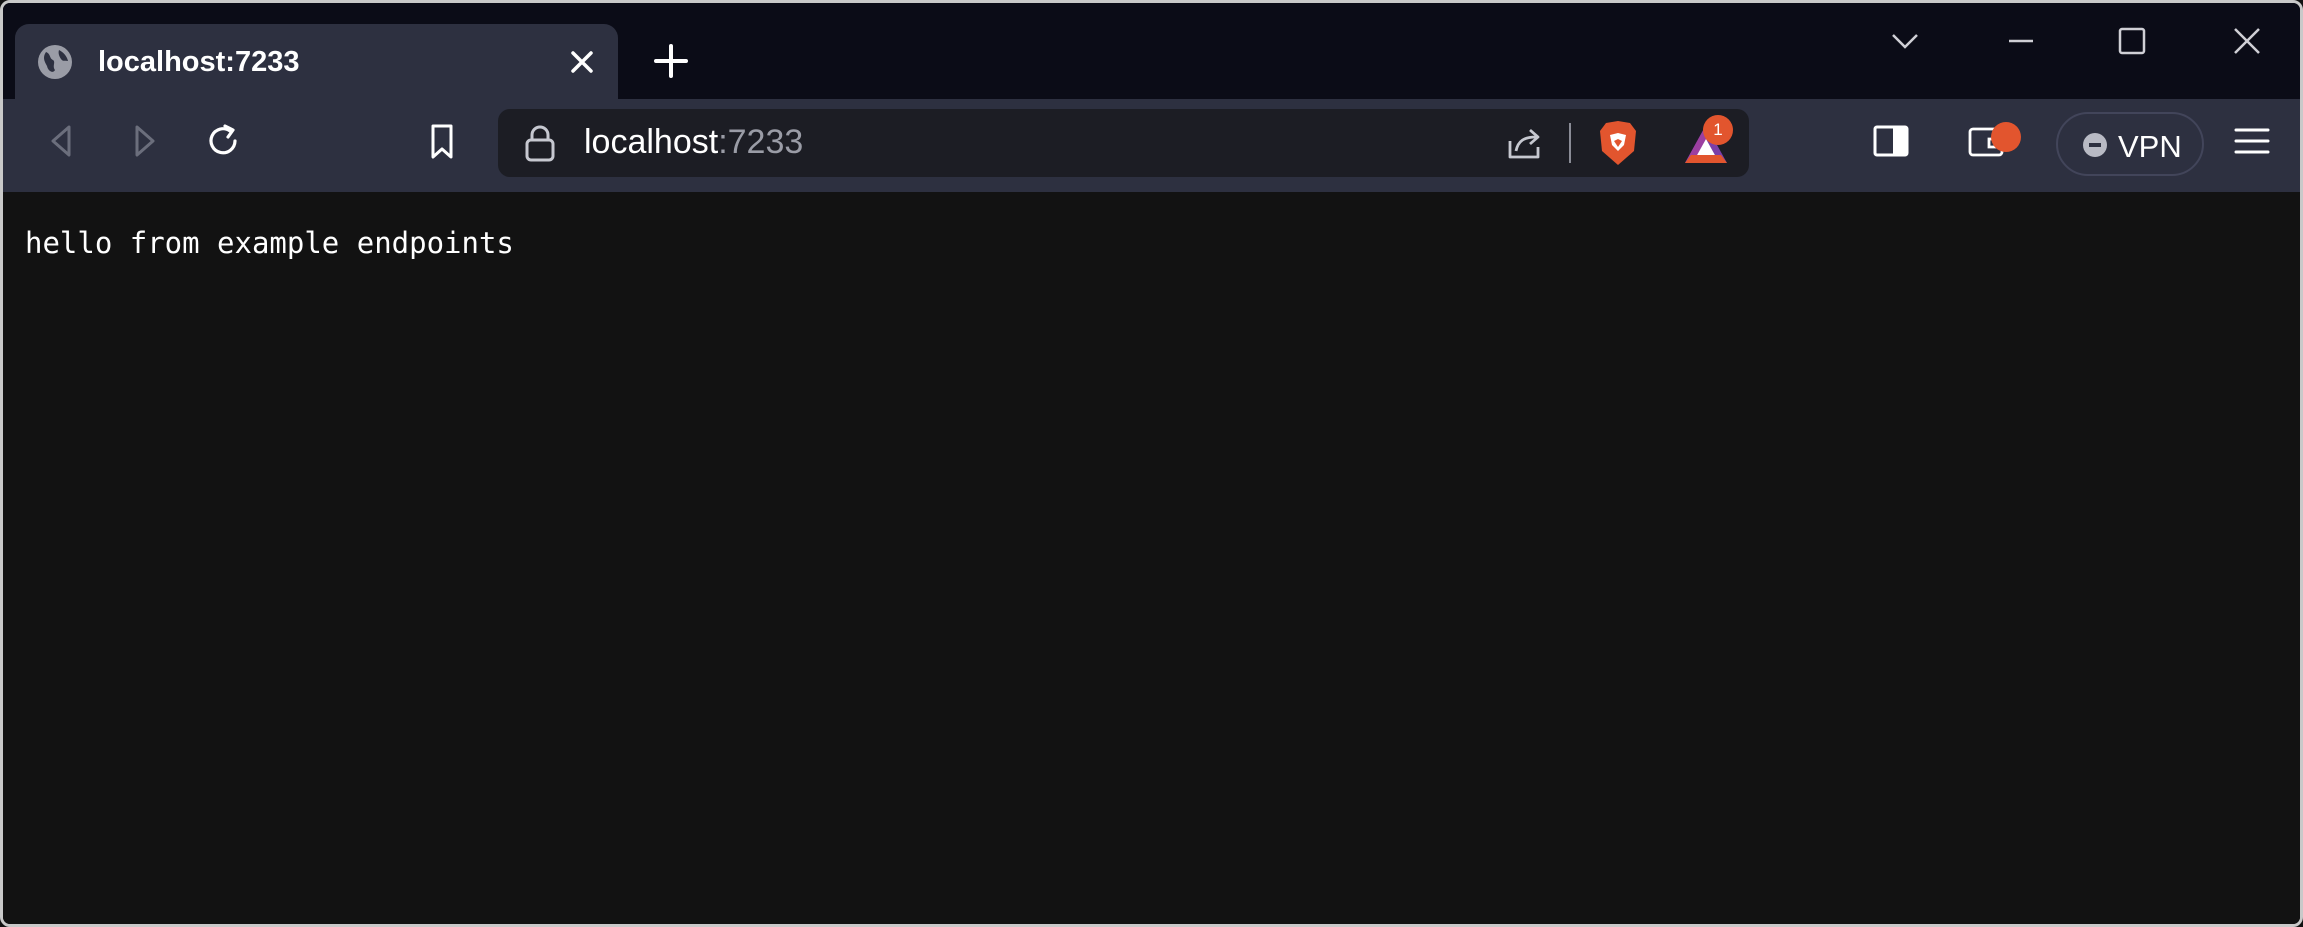  What do you see at coordinates (1524, 143) in the screenshot?
I see `share-icon` at bounding box center [1524, 143].